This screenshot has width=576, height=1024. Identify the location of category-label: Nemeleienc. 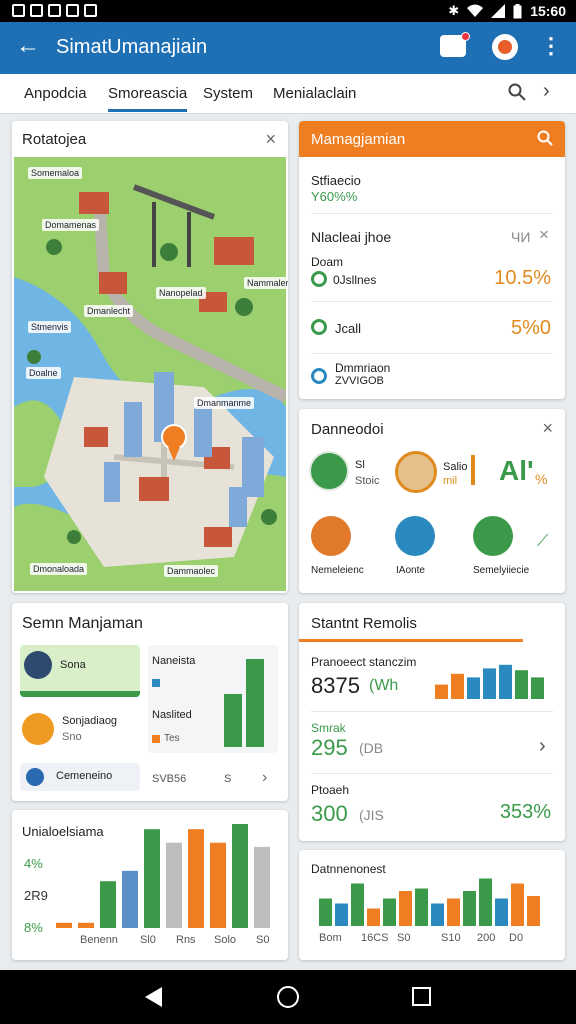
(337, 570).